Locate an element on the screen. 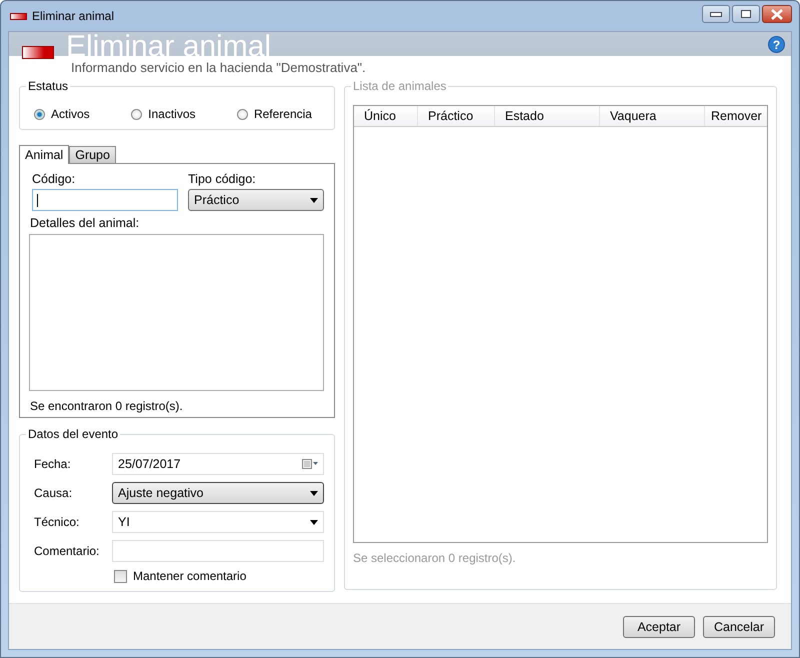 The image size is (800, 658). column-header: Remover is located at coordinates (736, 116).